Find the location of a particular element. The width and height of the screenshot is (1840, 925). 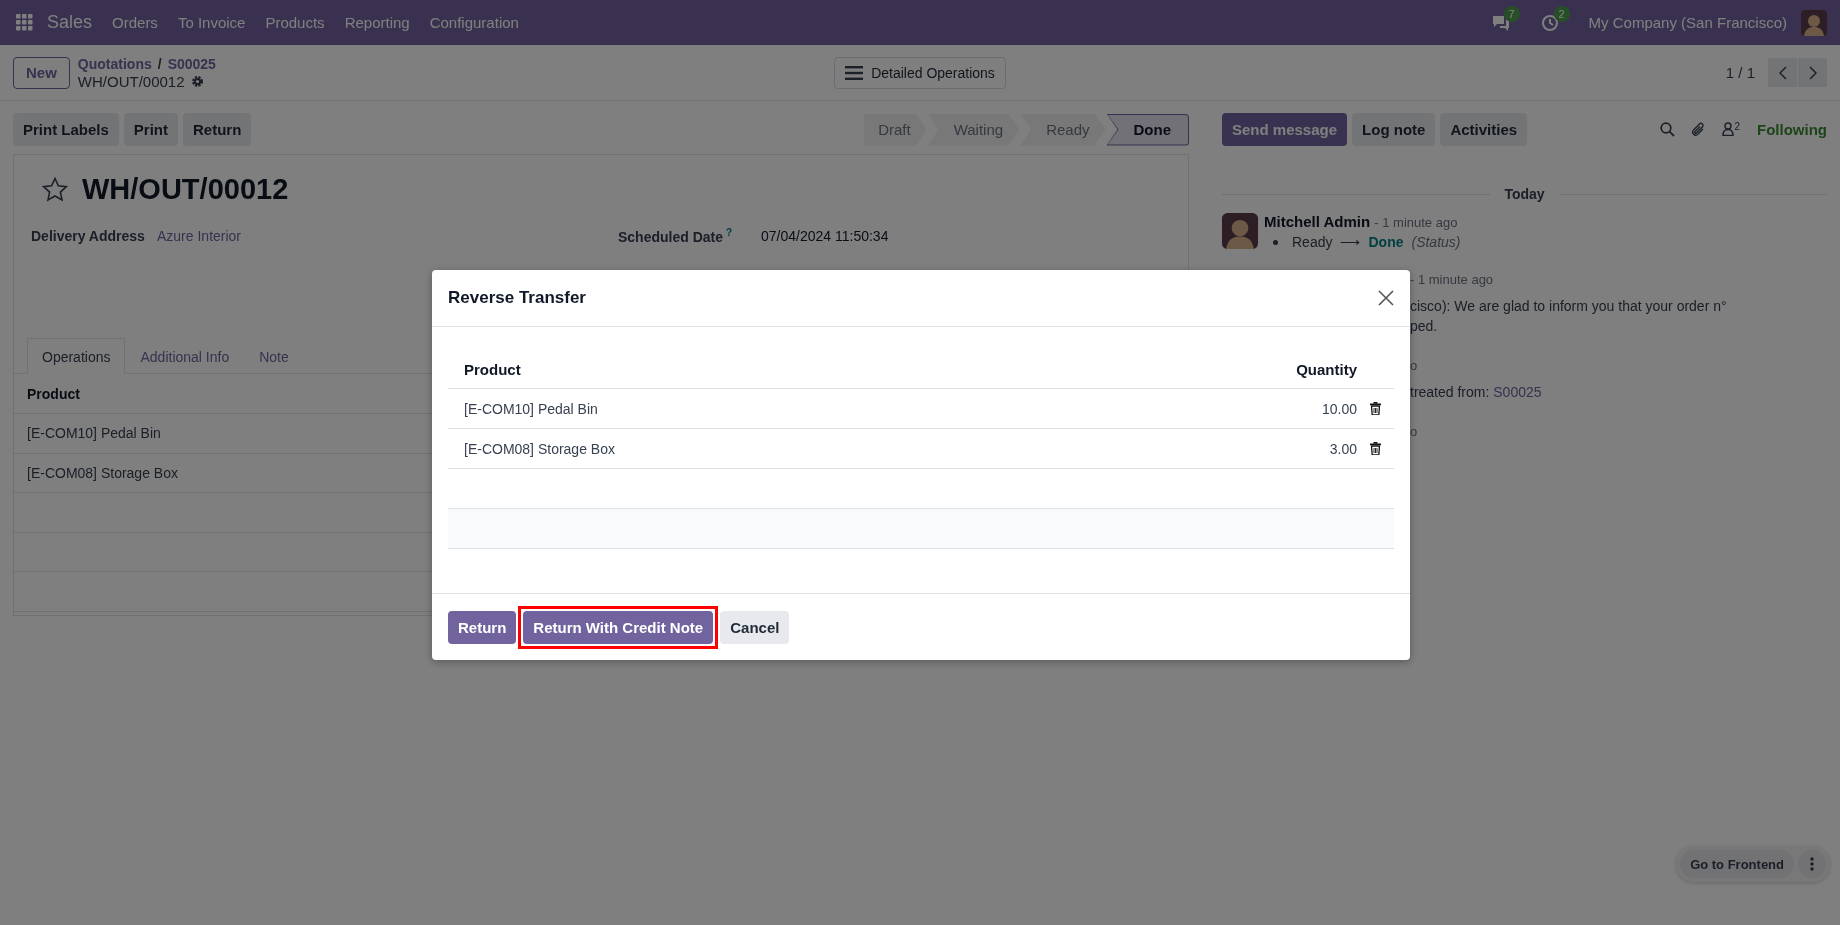

field-label: Delivery Address is located at coordinates (88, 235).